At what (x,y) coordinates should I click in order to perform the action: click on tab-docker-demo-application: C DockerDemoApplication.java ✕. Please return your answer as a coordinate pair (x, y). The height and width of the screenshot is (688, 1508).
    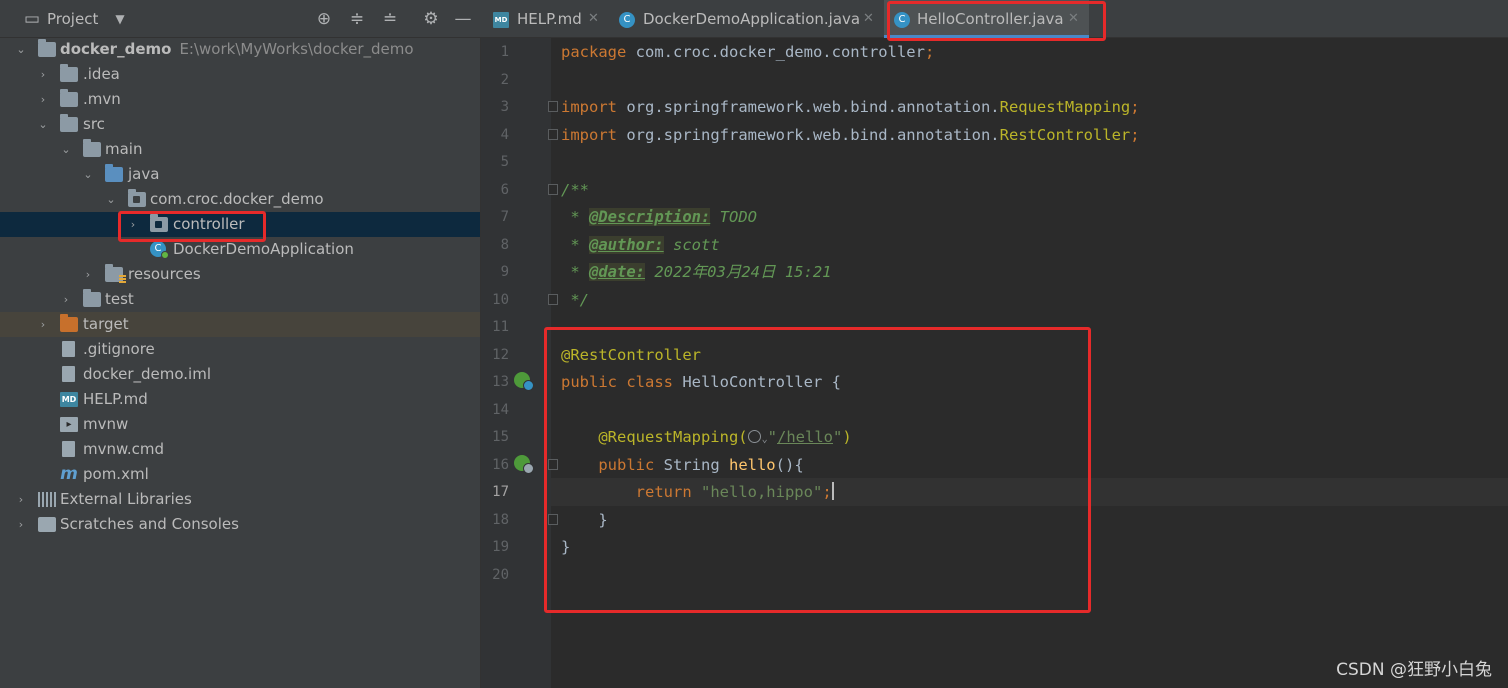
    Looking at the image, I should click on (745, 19).